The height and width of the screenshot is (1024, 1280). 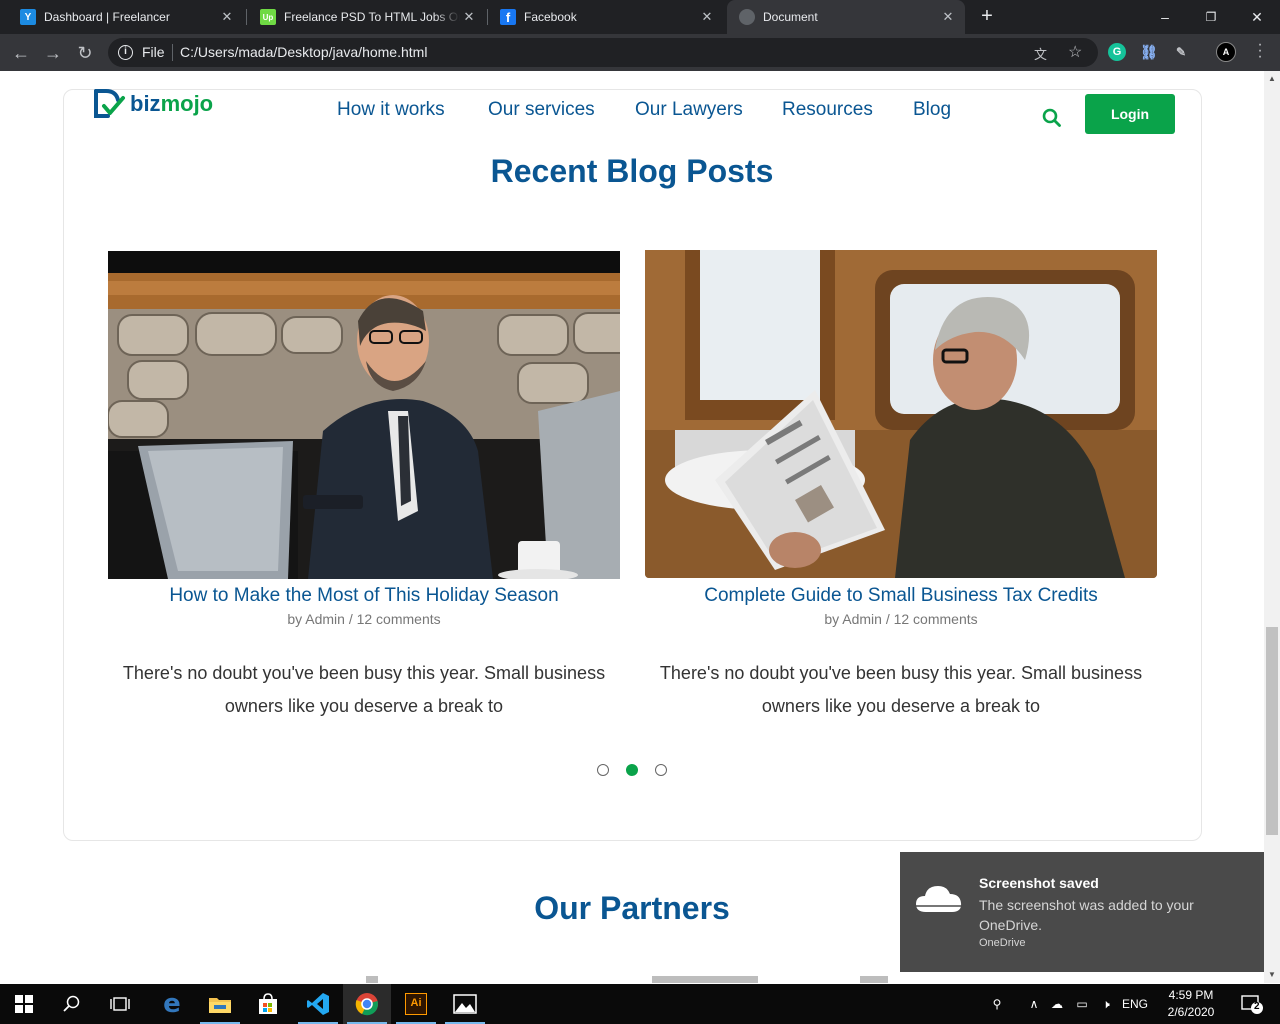 What do you see at coordinates (107, 17) in the screenshot?
I see `tab-title: Dashboard | Freelancer` at bounding box center [107, 17].